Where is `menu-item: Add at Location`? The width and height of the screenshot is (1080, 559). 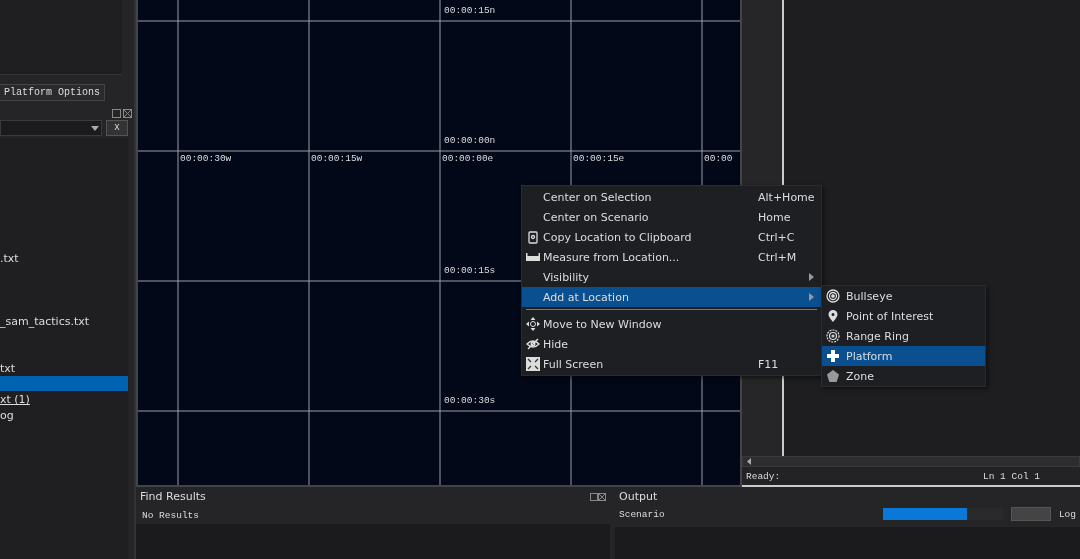 menu-item: Add at Location is located at coordinates (671, 297).